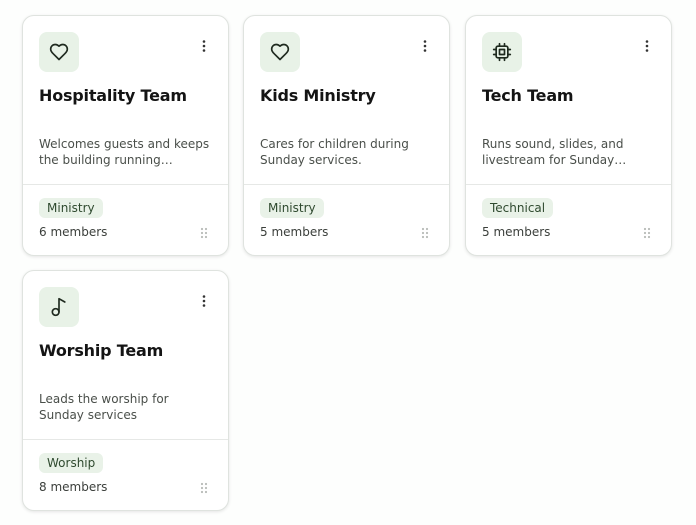  What do you see at coordinates (125, 475) in the screenshot?
I see `card-footer: Worship 8 members` at bounding box center [125, 475].